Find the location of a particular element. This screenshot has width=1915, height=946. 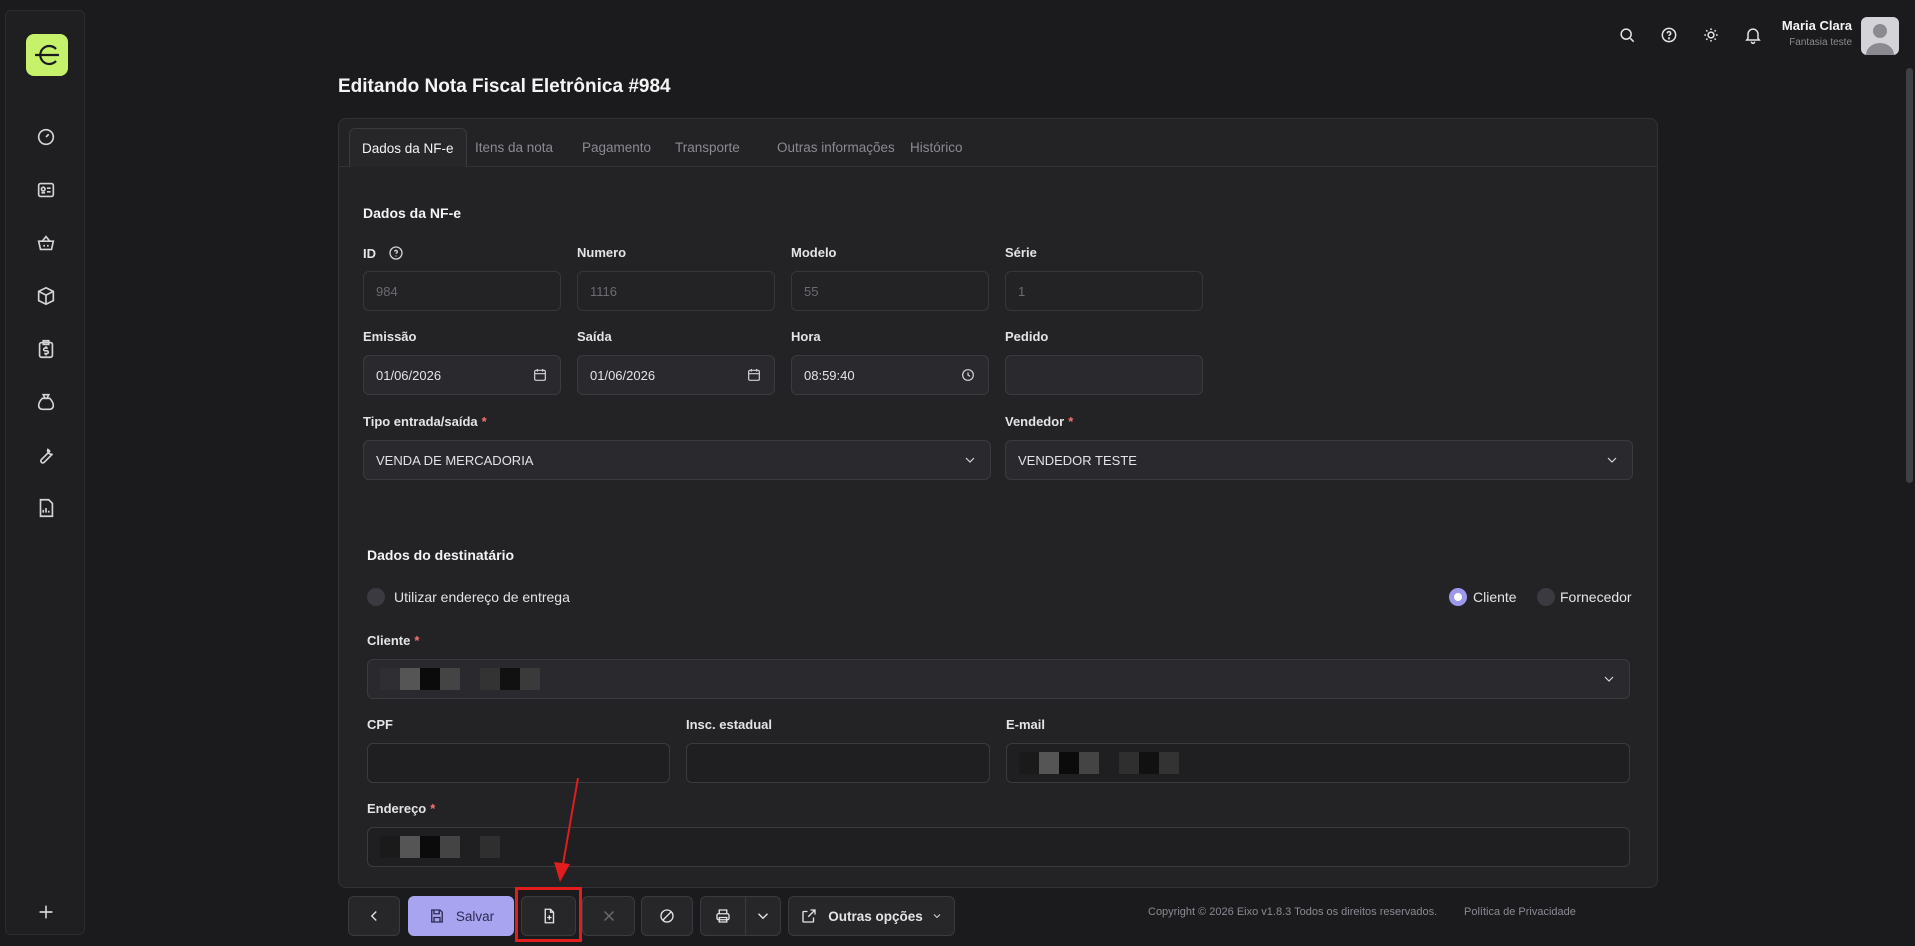

tab-historico: Histórico is located at coordinates (936, 147).